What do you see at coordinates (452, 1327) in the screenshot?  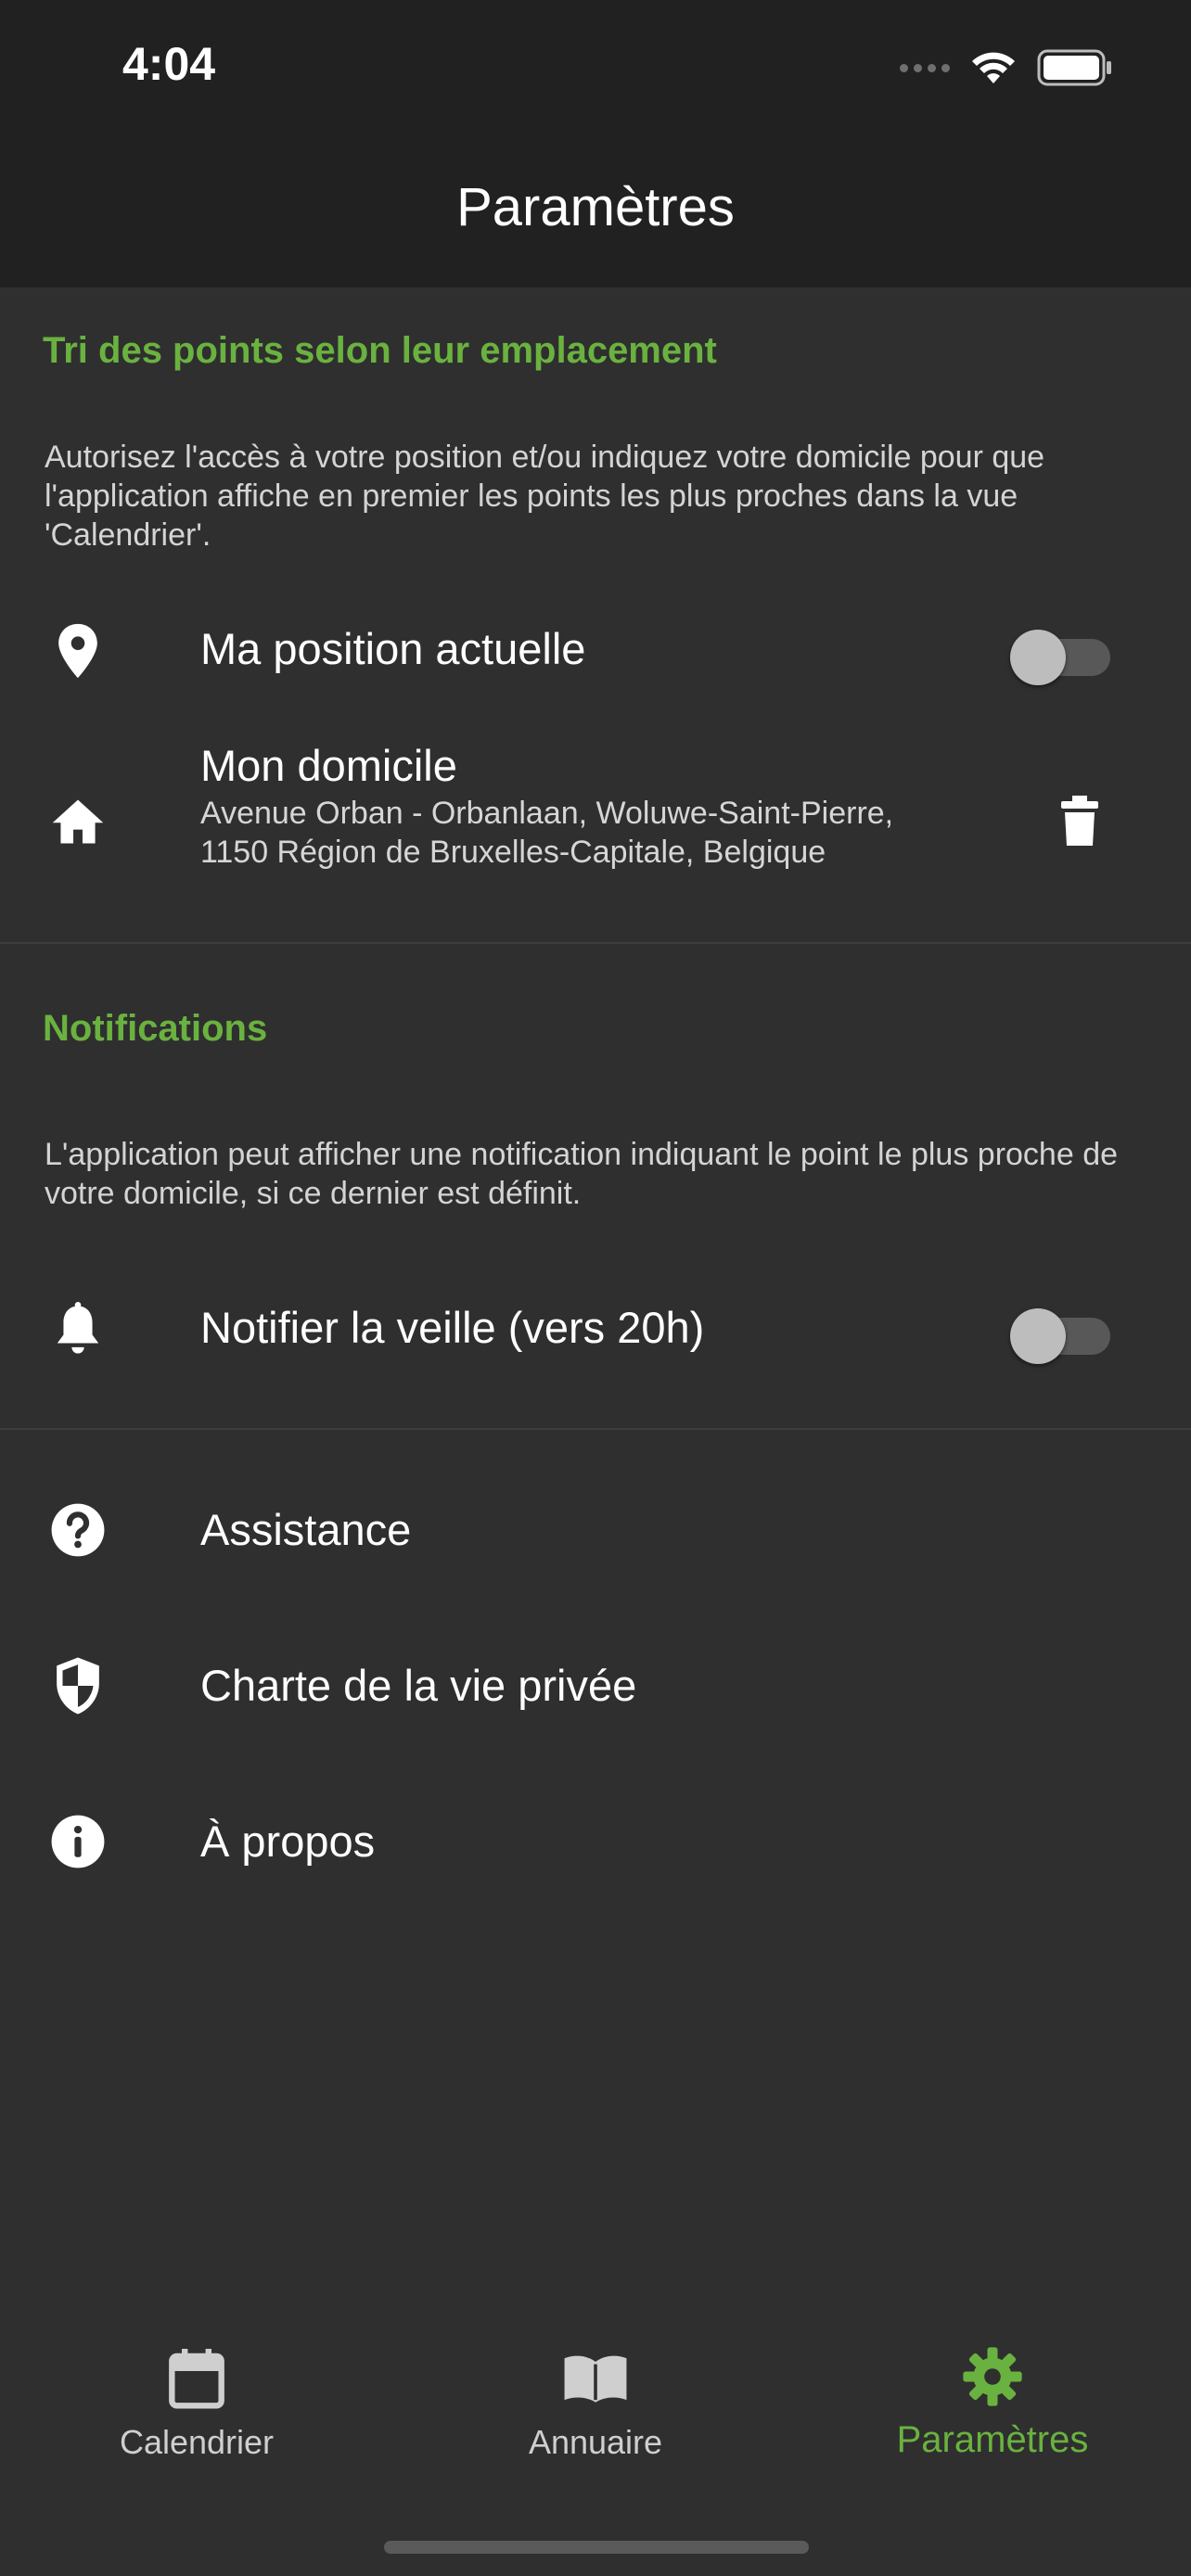 I see `notify-label: Notifier la veille (vers 20h)` at bounding box center [452, 1327].